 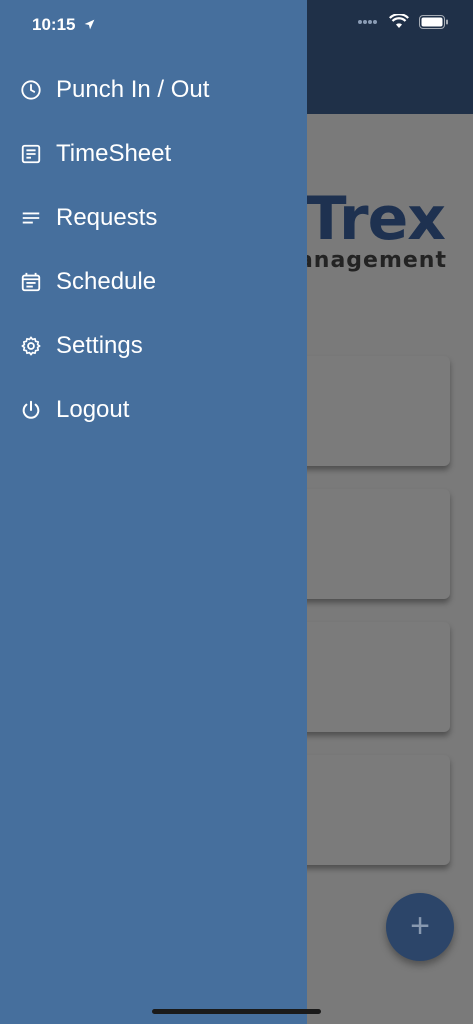 I want to click on status-icons, so click(x=403, y=21).